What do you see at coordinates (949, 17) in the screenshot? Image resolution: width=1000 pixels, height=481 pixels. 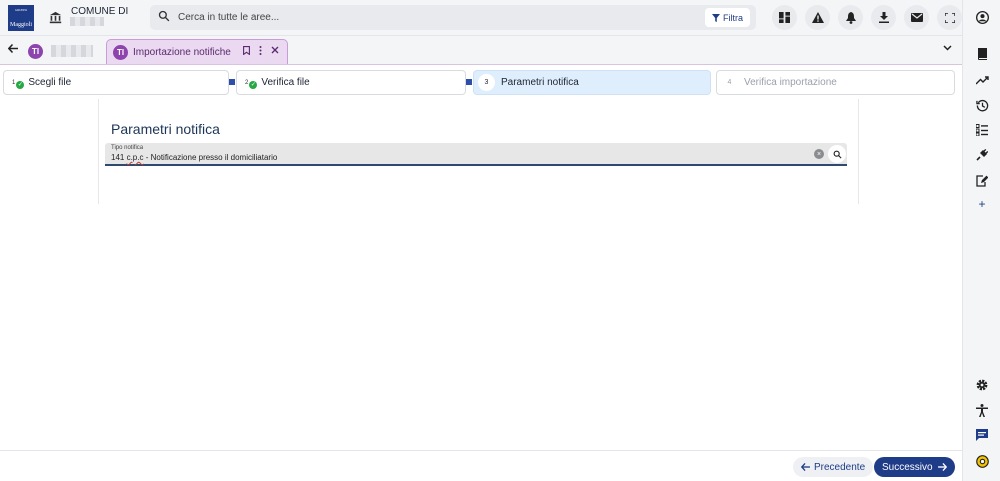 I see `fullscreen-icon` at bounding box center [949, 17].